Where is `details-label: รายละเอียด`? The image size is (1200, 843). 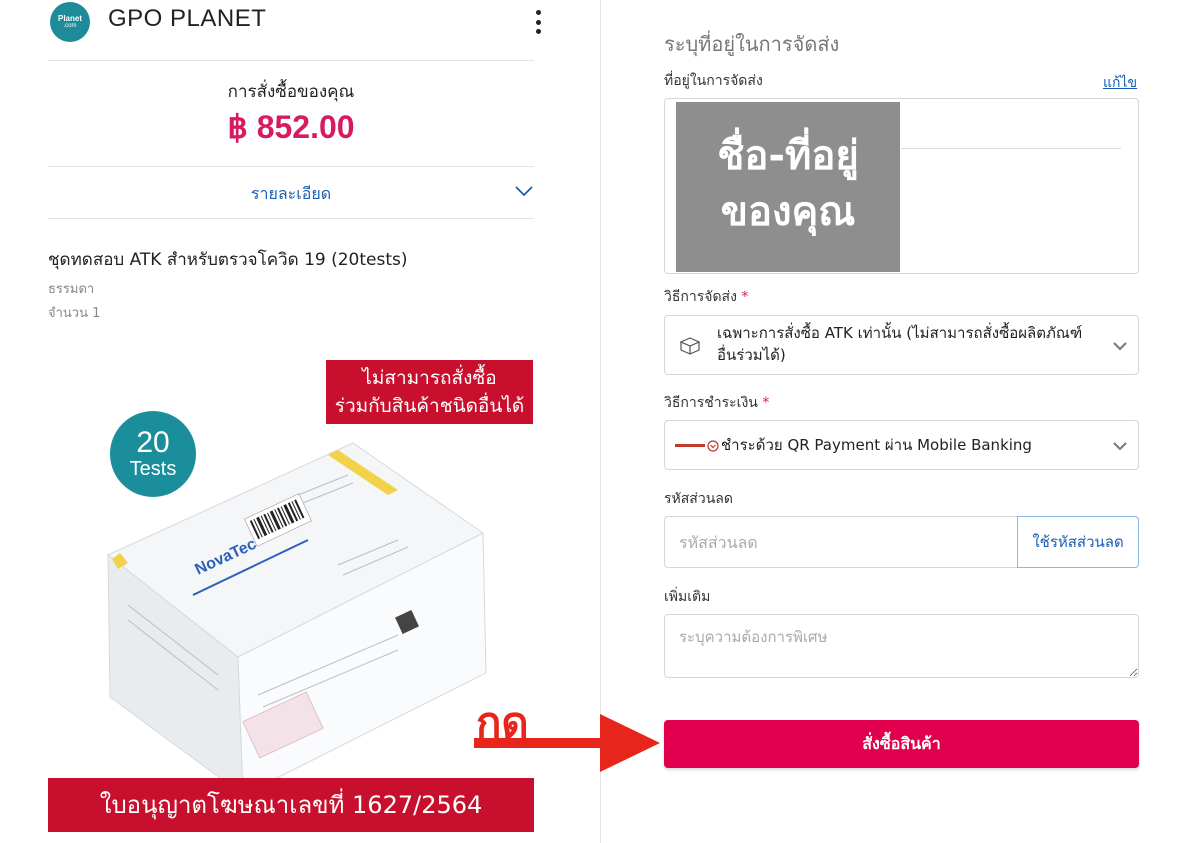 details-label: รายละเอียด is located at coordinates (291, 193).